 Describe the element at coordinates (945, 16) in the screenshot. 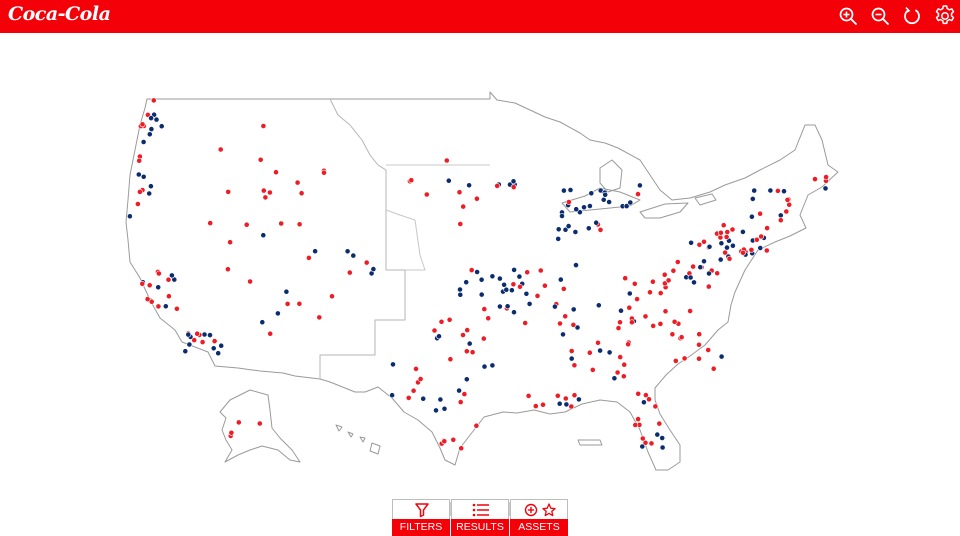

I see `settings-gear-icon` at that location.